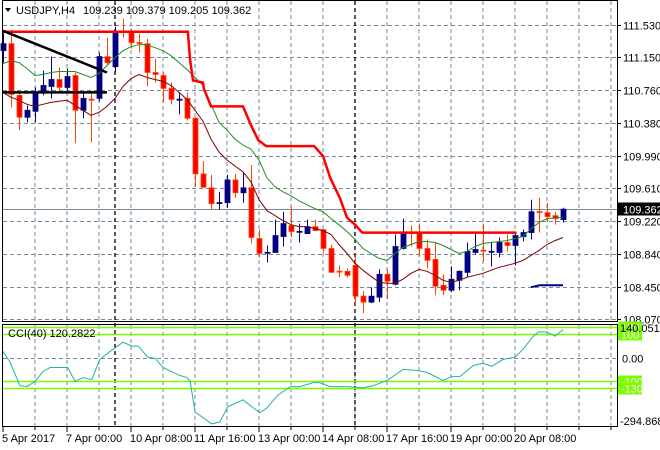 The width and height of the screenshot is (660, 450). I want to click on level-segment-line, so click(546, 286).